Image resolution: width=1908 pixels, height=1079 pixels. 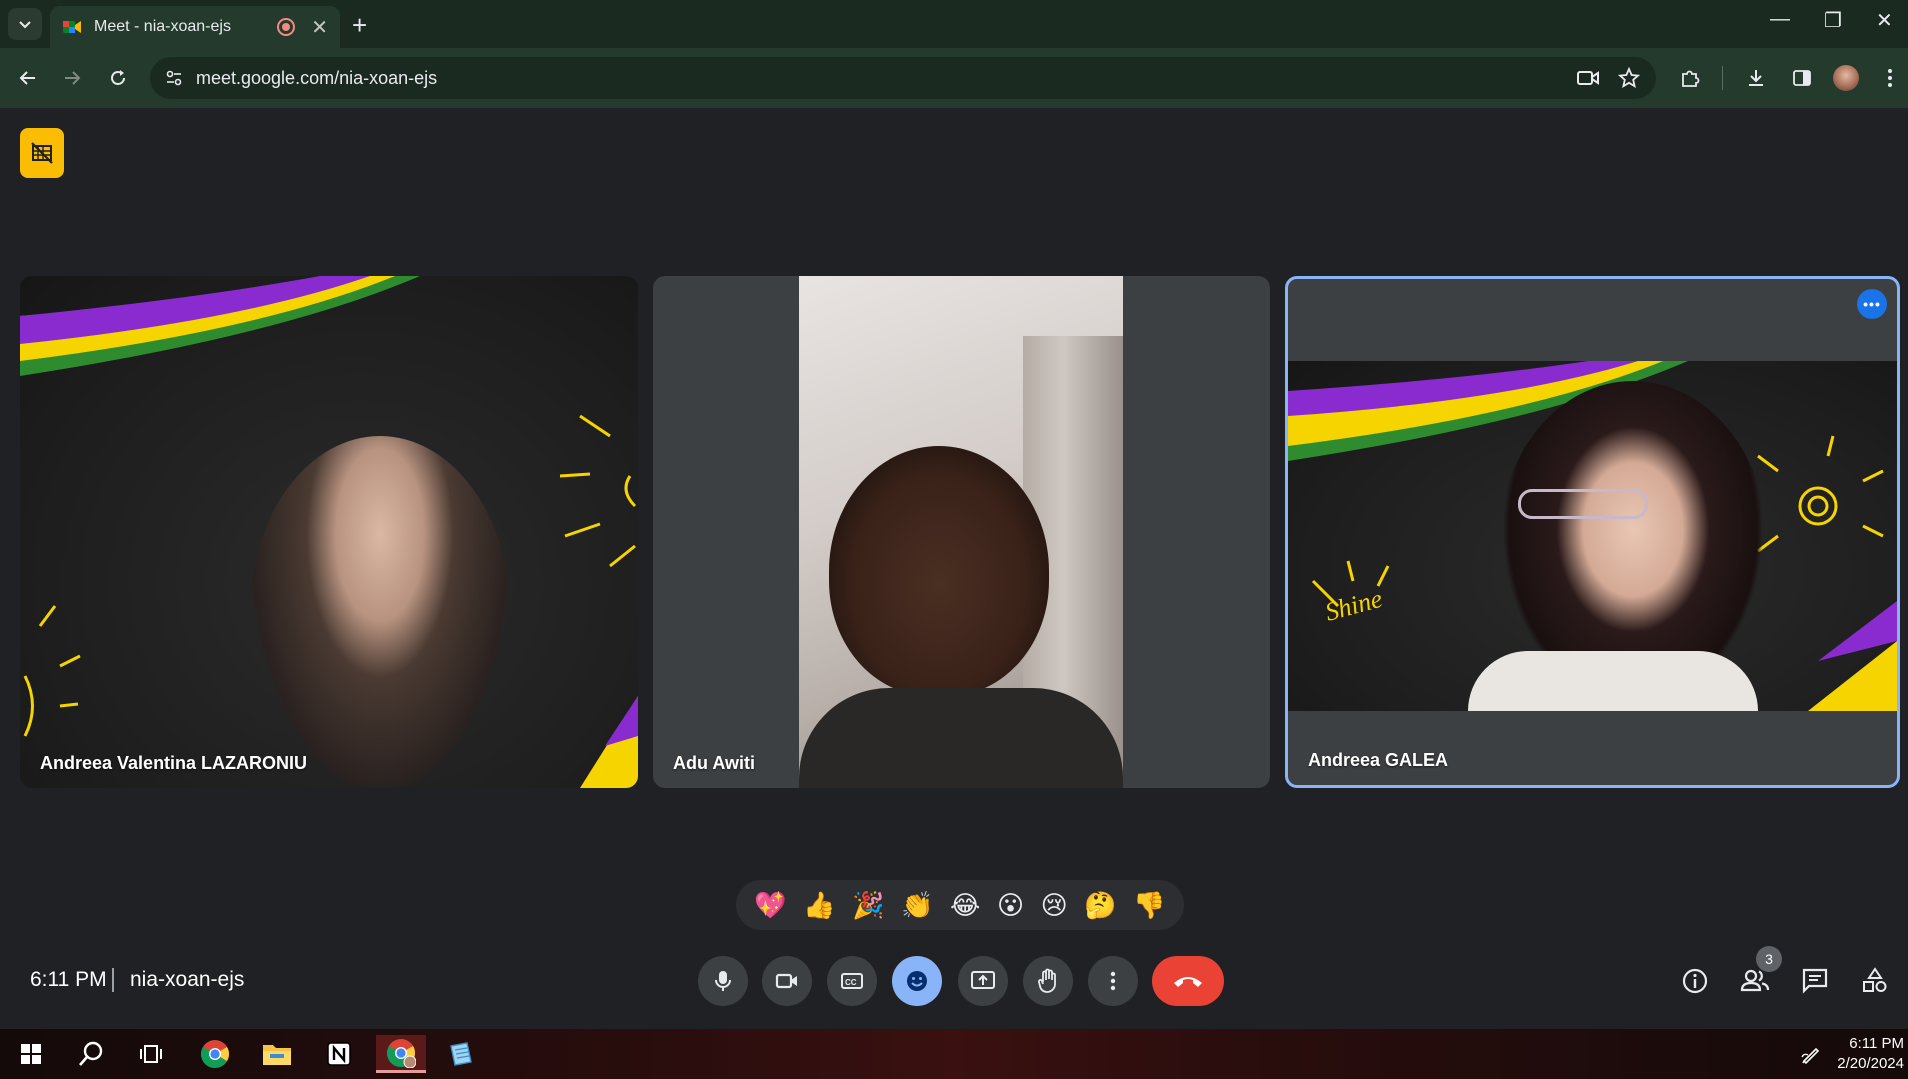 What do you see at coordinates (714, 763) in the screenshot?
I see `participant-name: Adu Awiti` at bounding box center [714, 763].